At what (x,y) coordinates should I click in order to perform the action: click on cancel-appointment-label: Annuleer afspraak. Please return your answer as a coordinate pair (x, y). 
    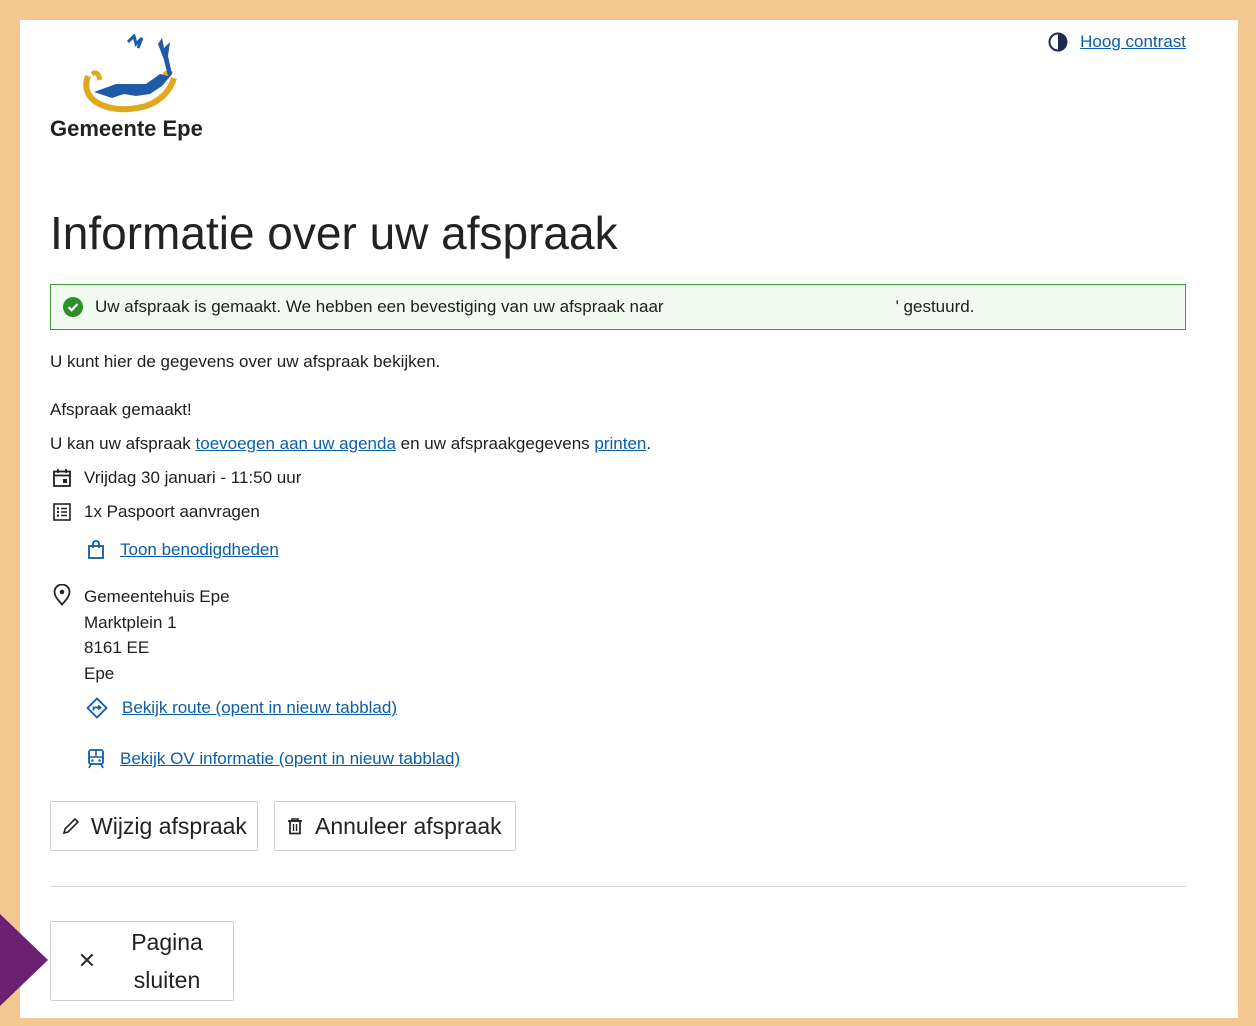
    Looking at the image, I should click on (408, 825).